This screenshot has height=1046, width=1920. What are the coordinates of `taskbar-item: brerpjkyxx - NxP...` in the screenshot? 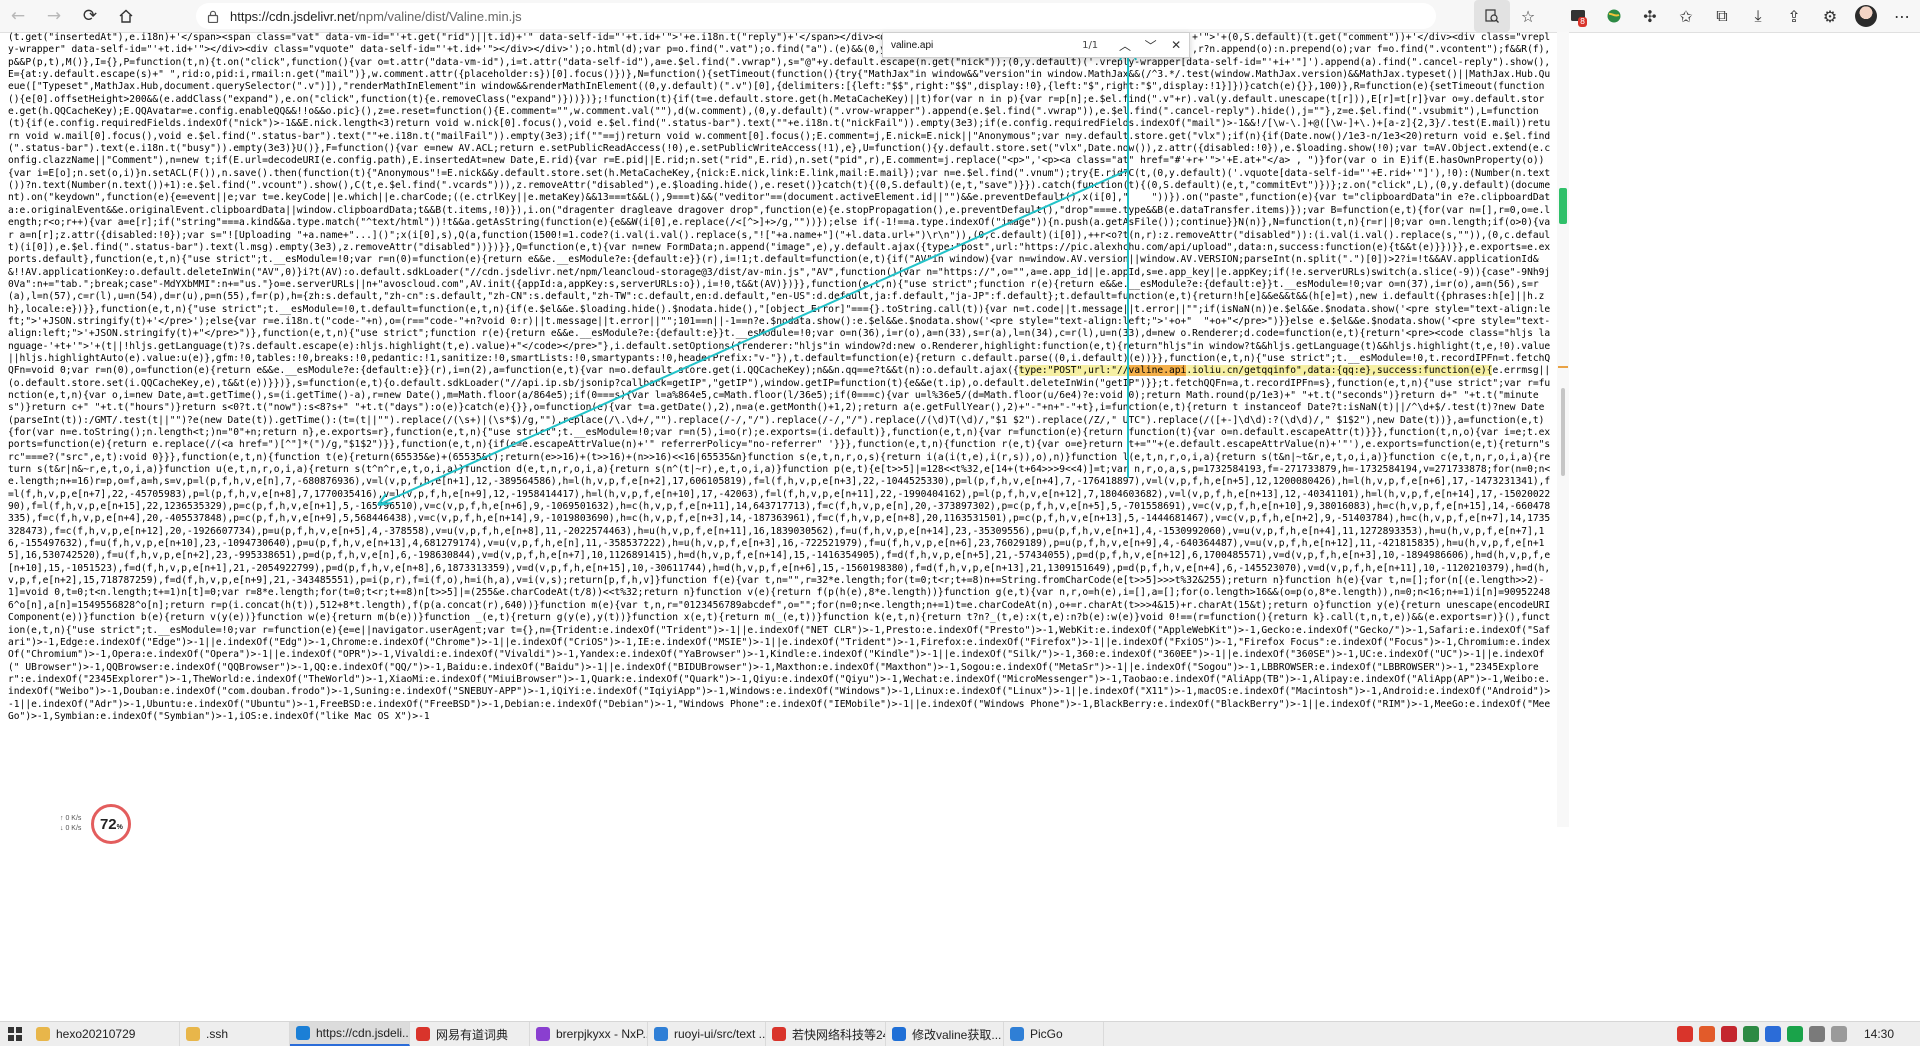 It's located at (589, 1034).